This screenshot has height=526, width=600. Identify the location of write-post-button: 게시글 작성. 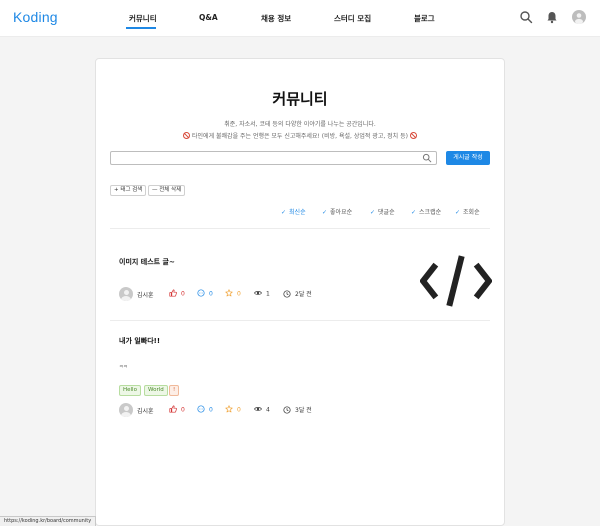
(468, 158).